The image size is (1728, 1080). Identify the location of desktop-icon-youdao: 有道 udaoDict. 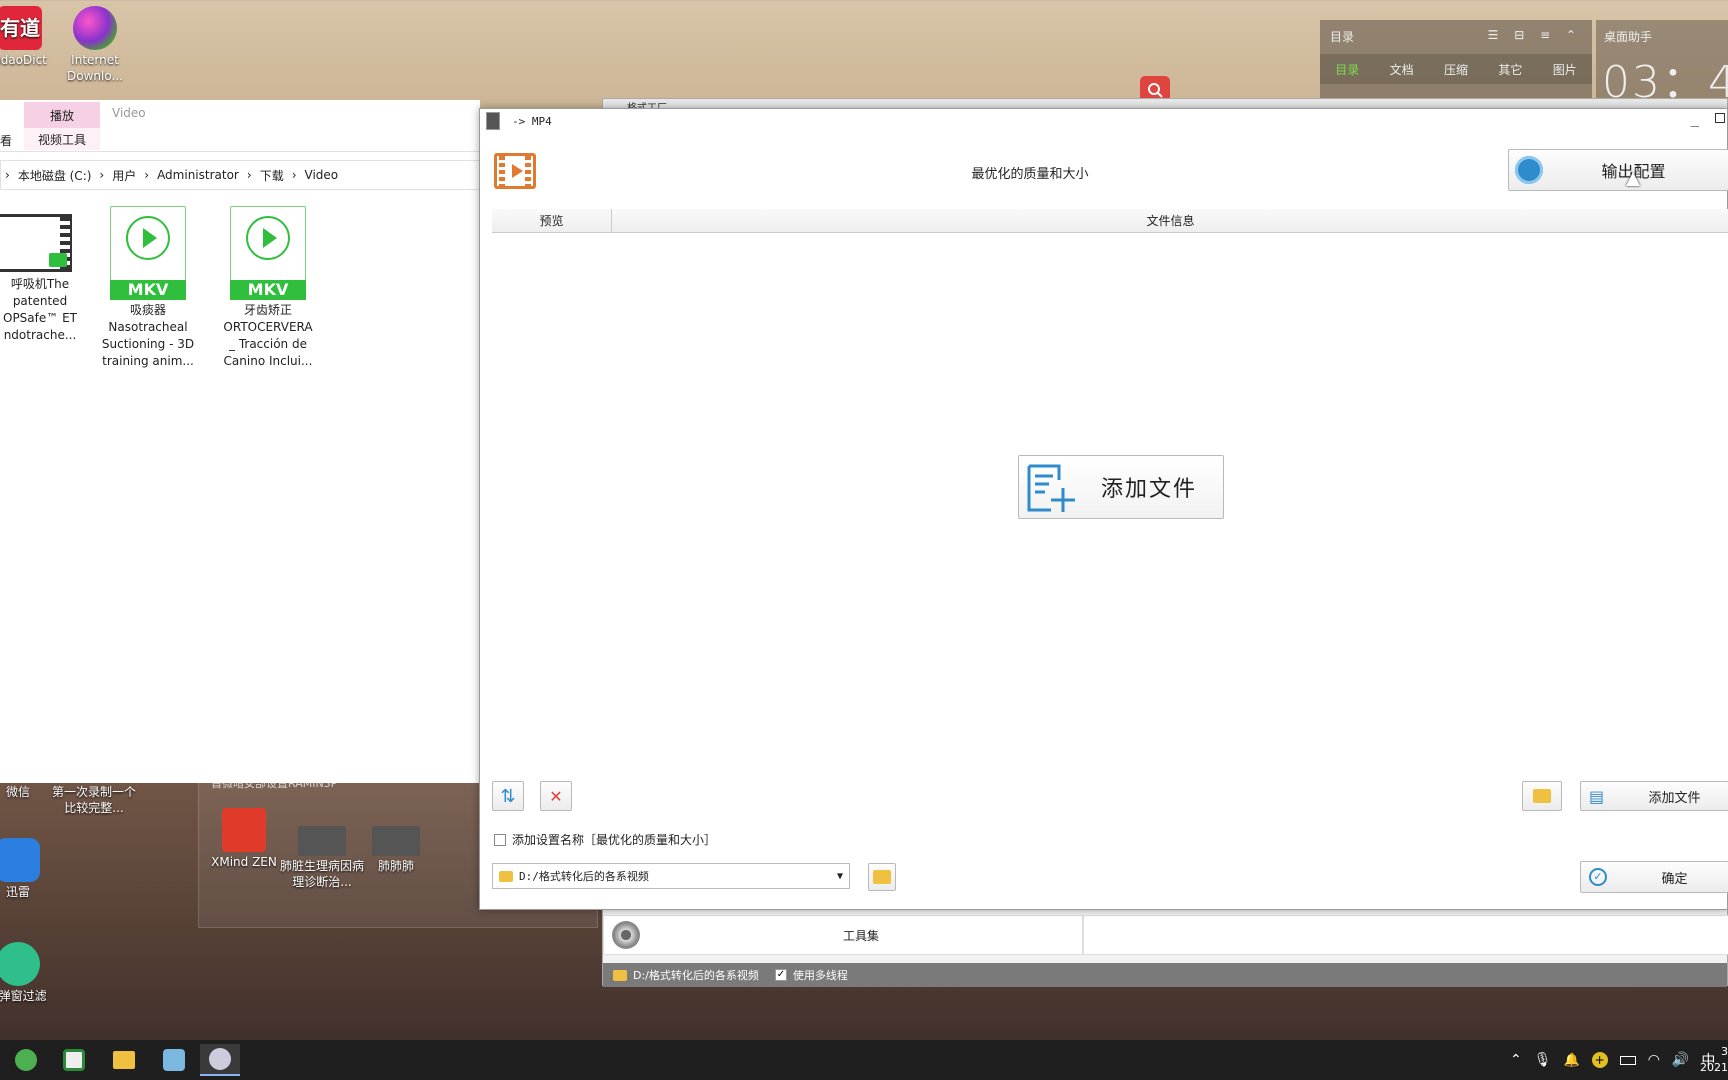
(30, 37).